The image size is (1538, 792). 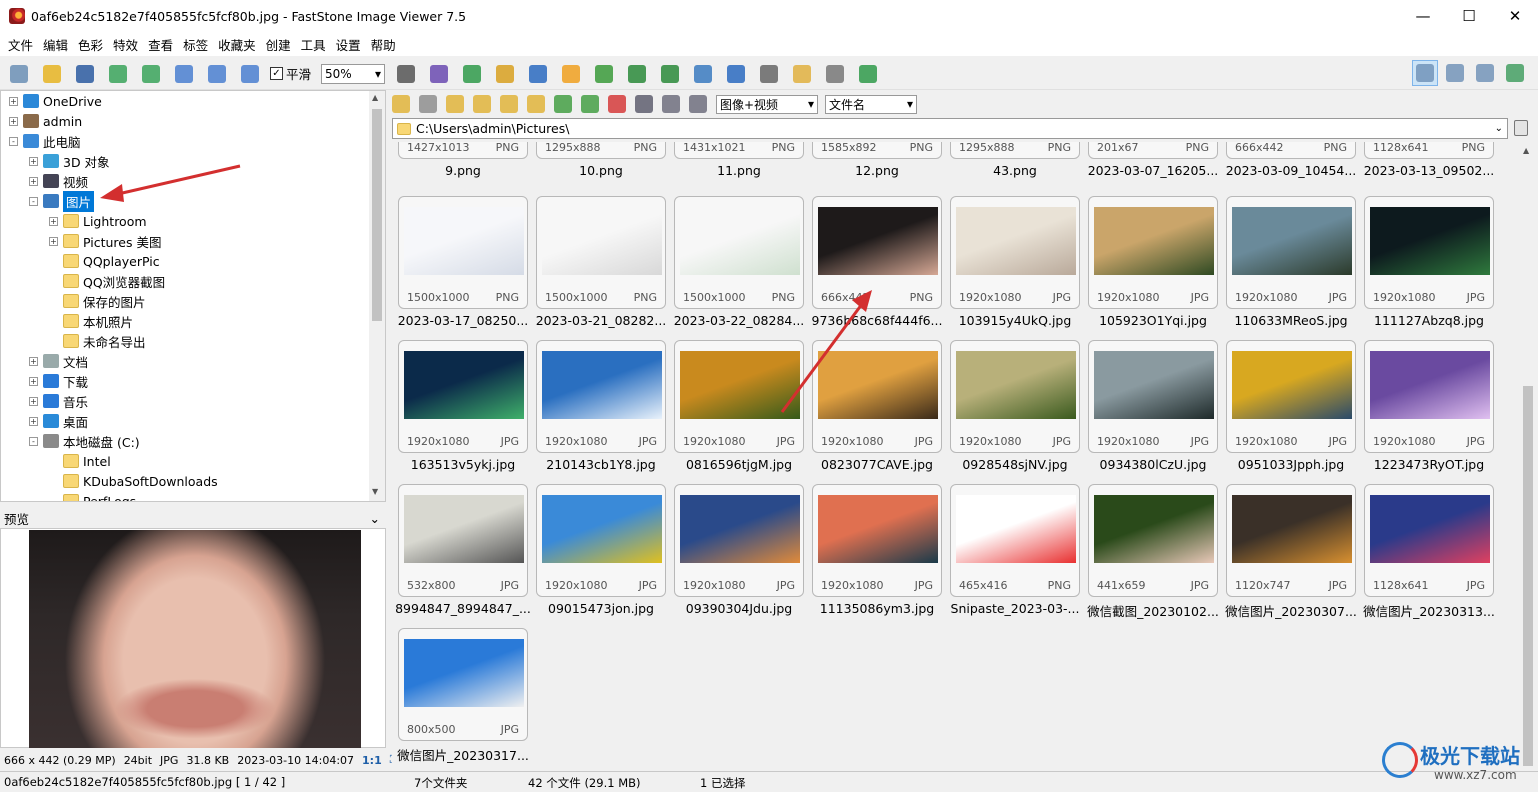 What do you see at coordinates (509, 104) in the screenshot?
I see `new-folder-icon` at bounding box center [509, 104].